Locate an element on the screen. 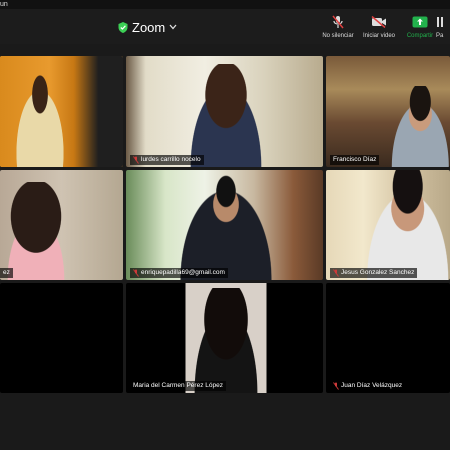  participant-name-tag: enriquepadilla69@gmail.com is located at coordinates (179, 273).